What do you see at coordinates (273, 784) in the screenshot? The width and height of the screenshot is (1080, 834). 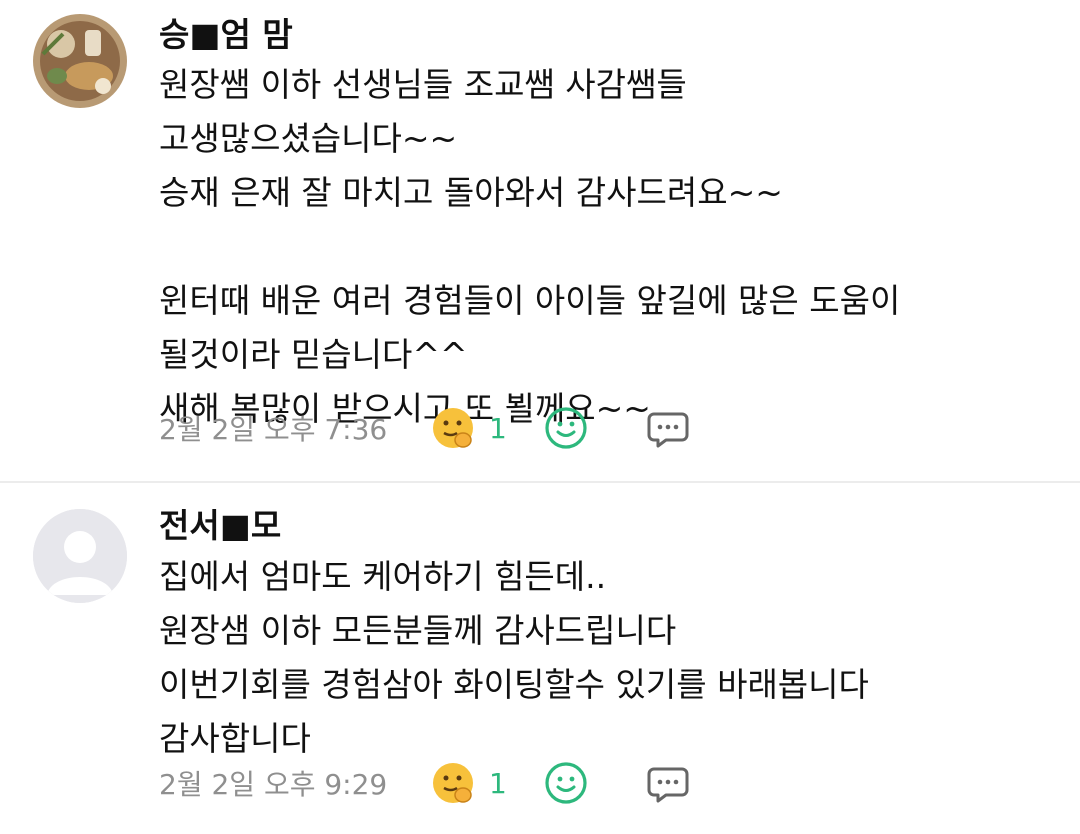 I see `timestamp: 2월 2일 오후 9:29` at bounding box center [273, 784].